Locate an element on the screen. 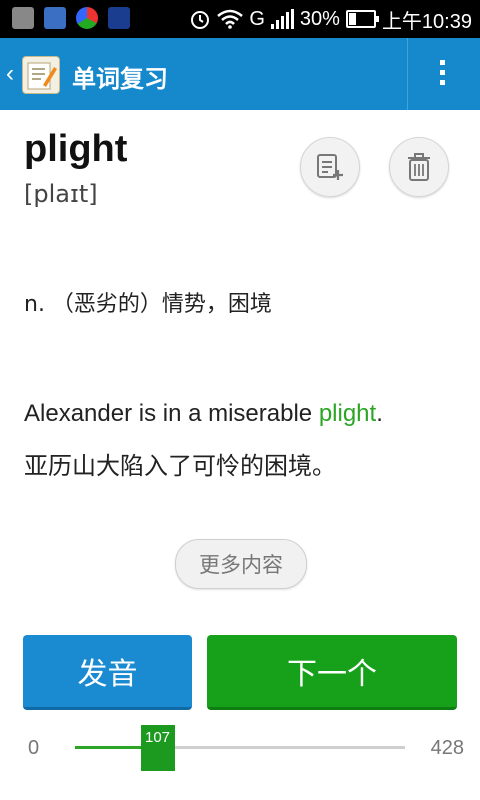 The height and width of the screenshot is (800, 480). example-sentence-en: Alexander is in a miserable plight. is located at coordinates (203, 414).